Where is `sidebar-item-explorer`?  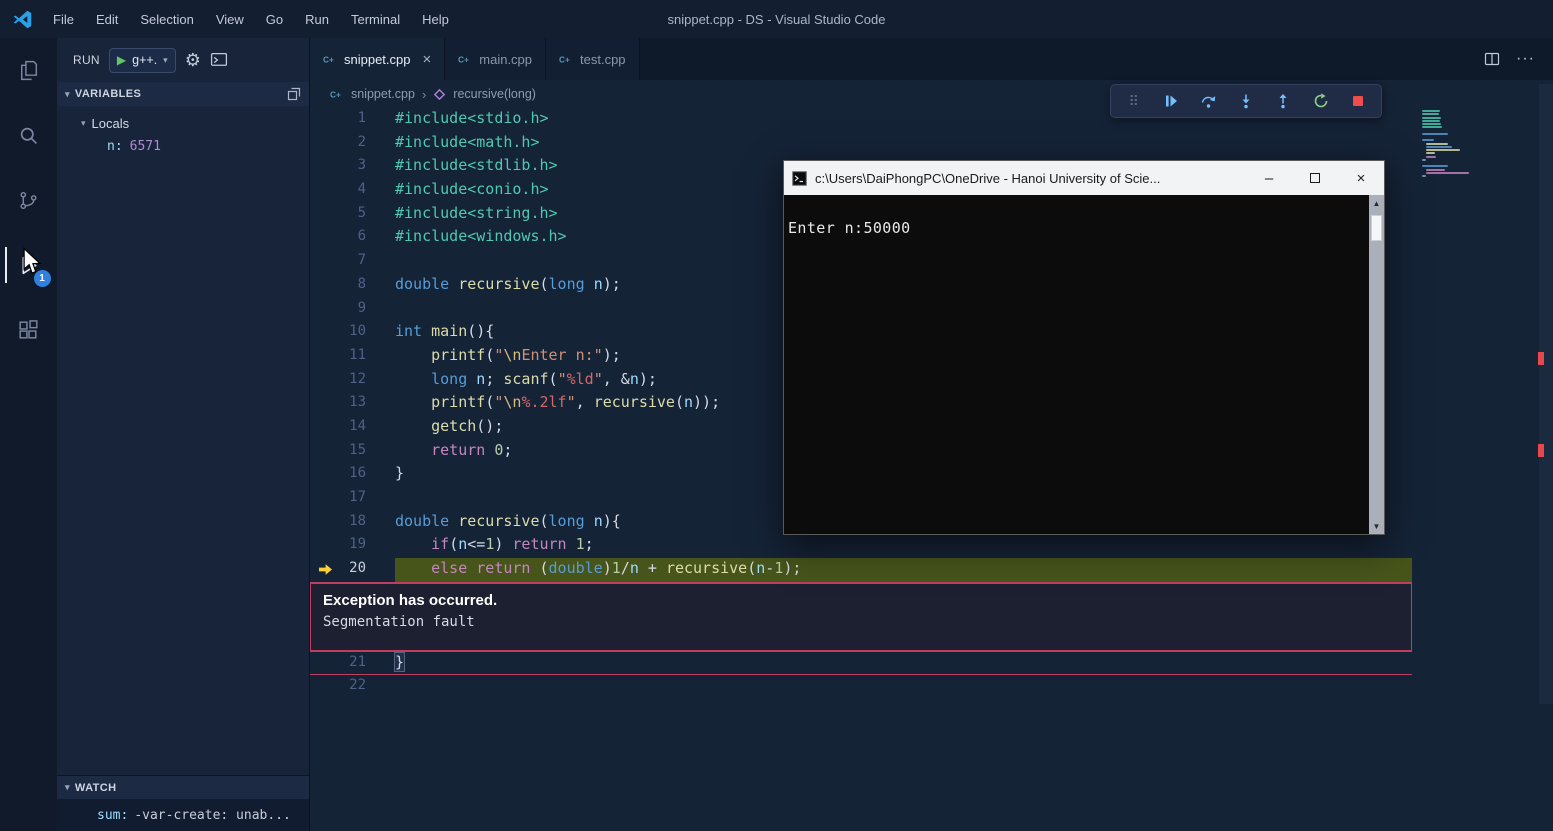 sidebar-item-explorer is located at coordinates (29, 70).